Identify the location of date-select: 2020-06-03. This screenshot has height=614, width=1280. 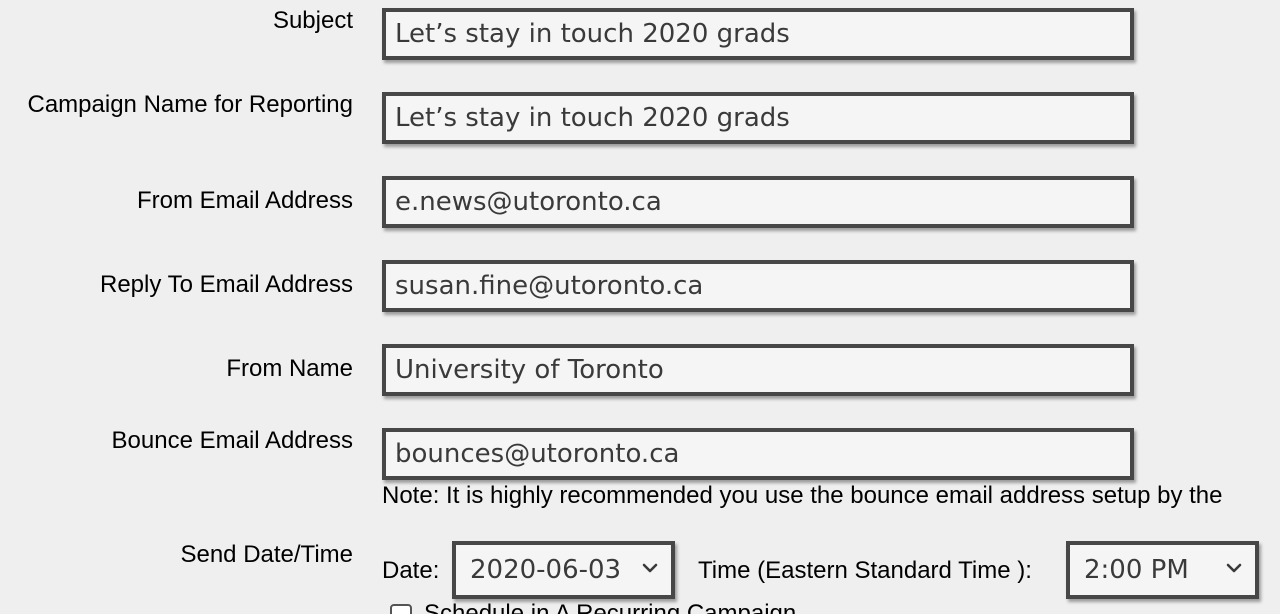
(563, 570).